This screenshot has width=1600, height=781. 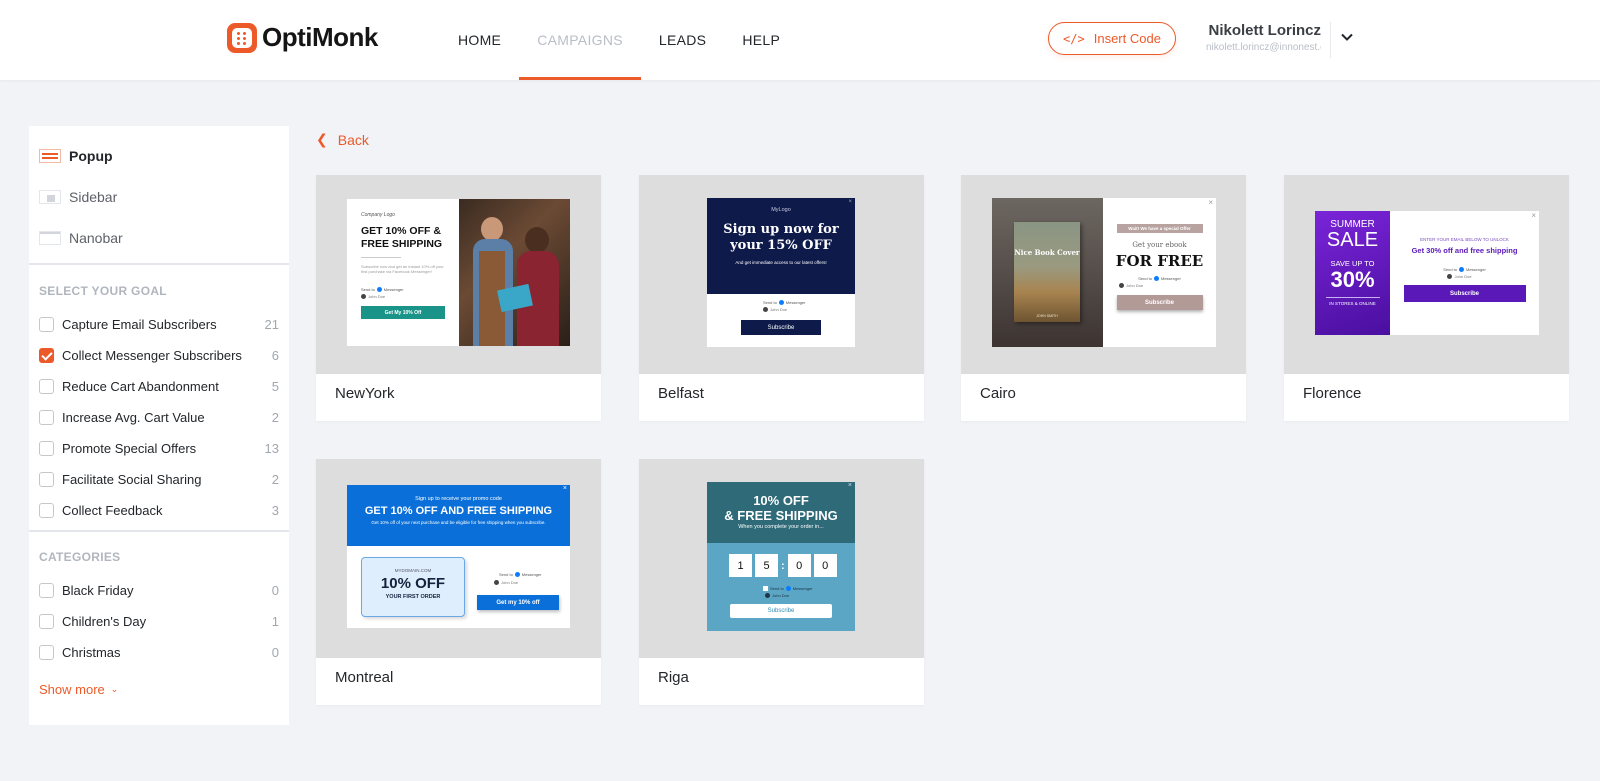 What do you see at coordinates (998, 393) in the screenshot?
I see `template-name: Cairo` at bounding box center [998, 393].